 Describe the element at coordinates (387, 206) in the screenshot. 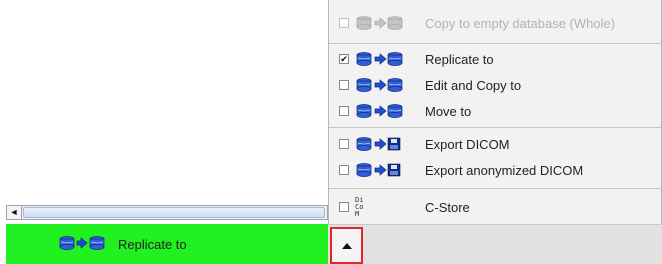

I see `dicom-icon: Di Co M` at that location.